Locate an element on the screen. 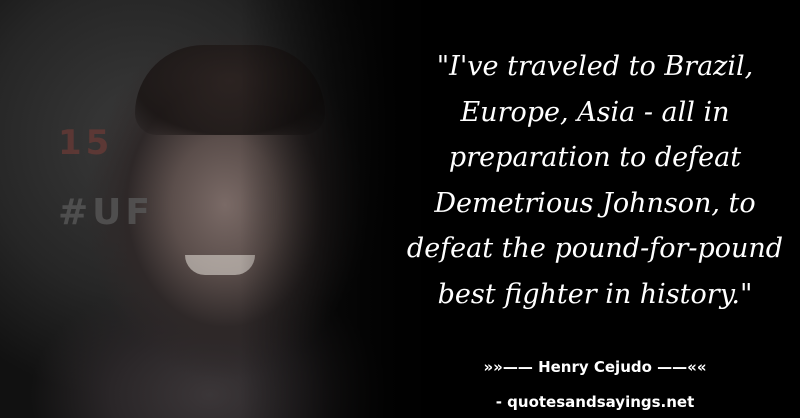  quote-line: "I've traveled to Brazil, is located at coordinates (595, 66).